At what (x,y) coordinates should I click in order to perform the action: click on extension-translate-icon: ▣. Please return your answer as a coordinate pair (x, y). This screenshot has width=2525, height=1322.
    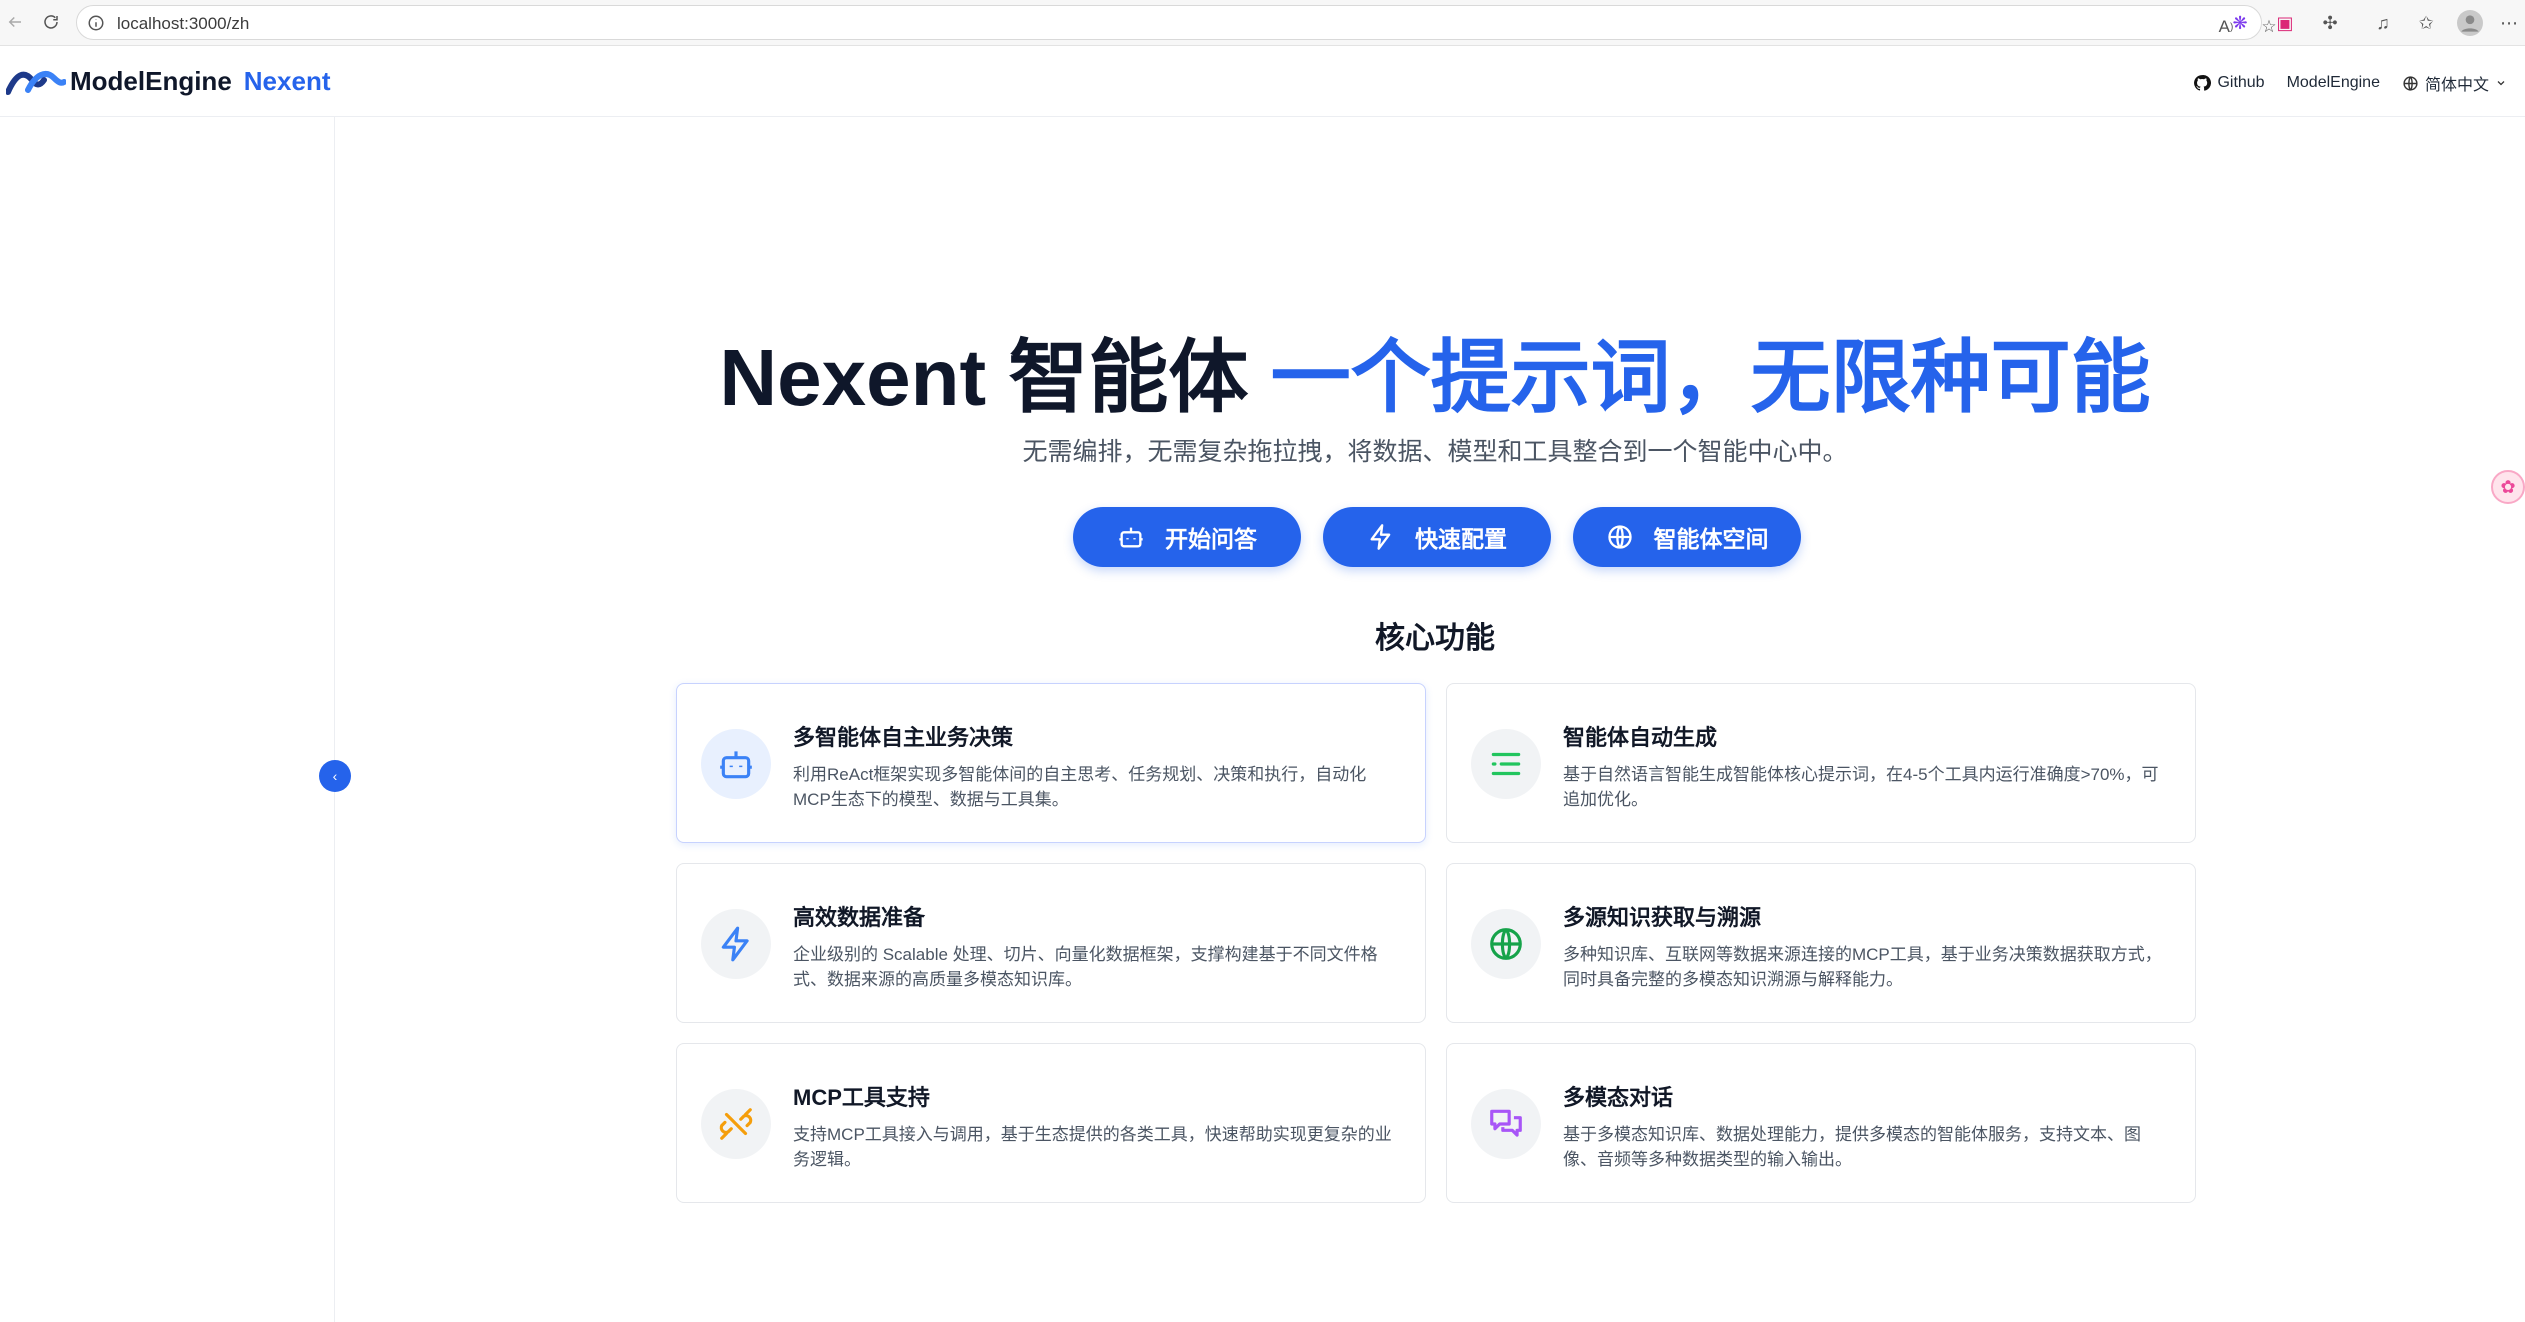
    Looking at the image, I should click on (2285, 23).